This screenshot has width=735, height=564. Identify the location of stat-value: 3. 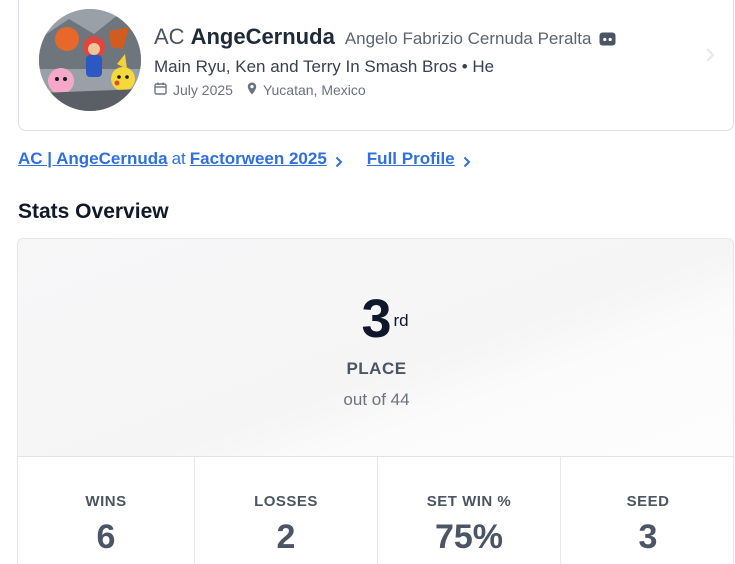
(648, 537).